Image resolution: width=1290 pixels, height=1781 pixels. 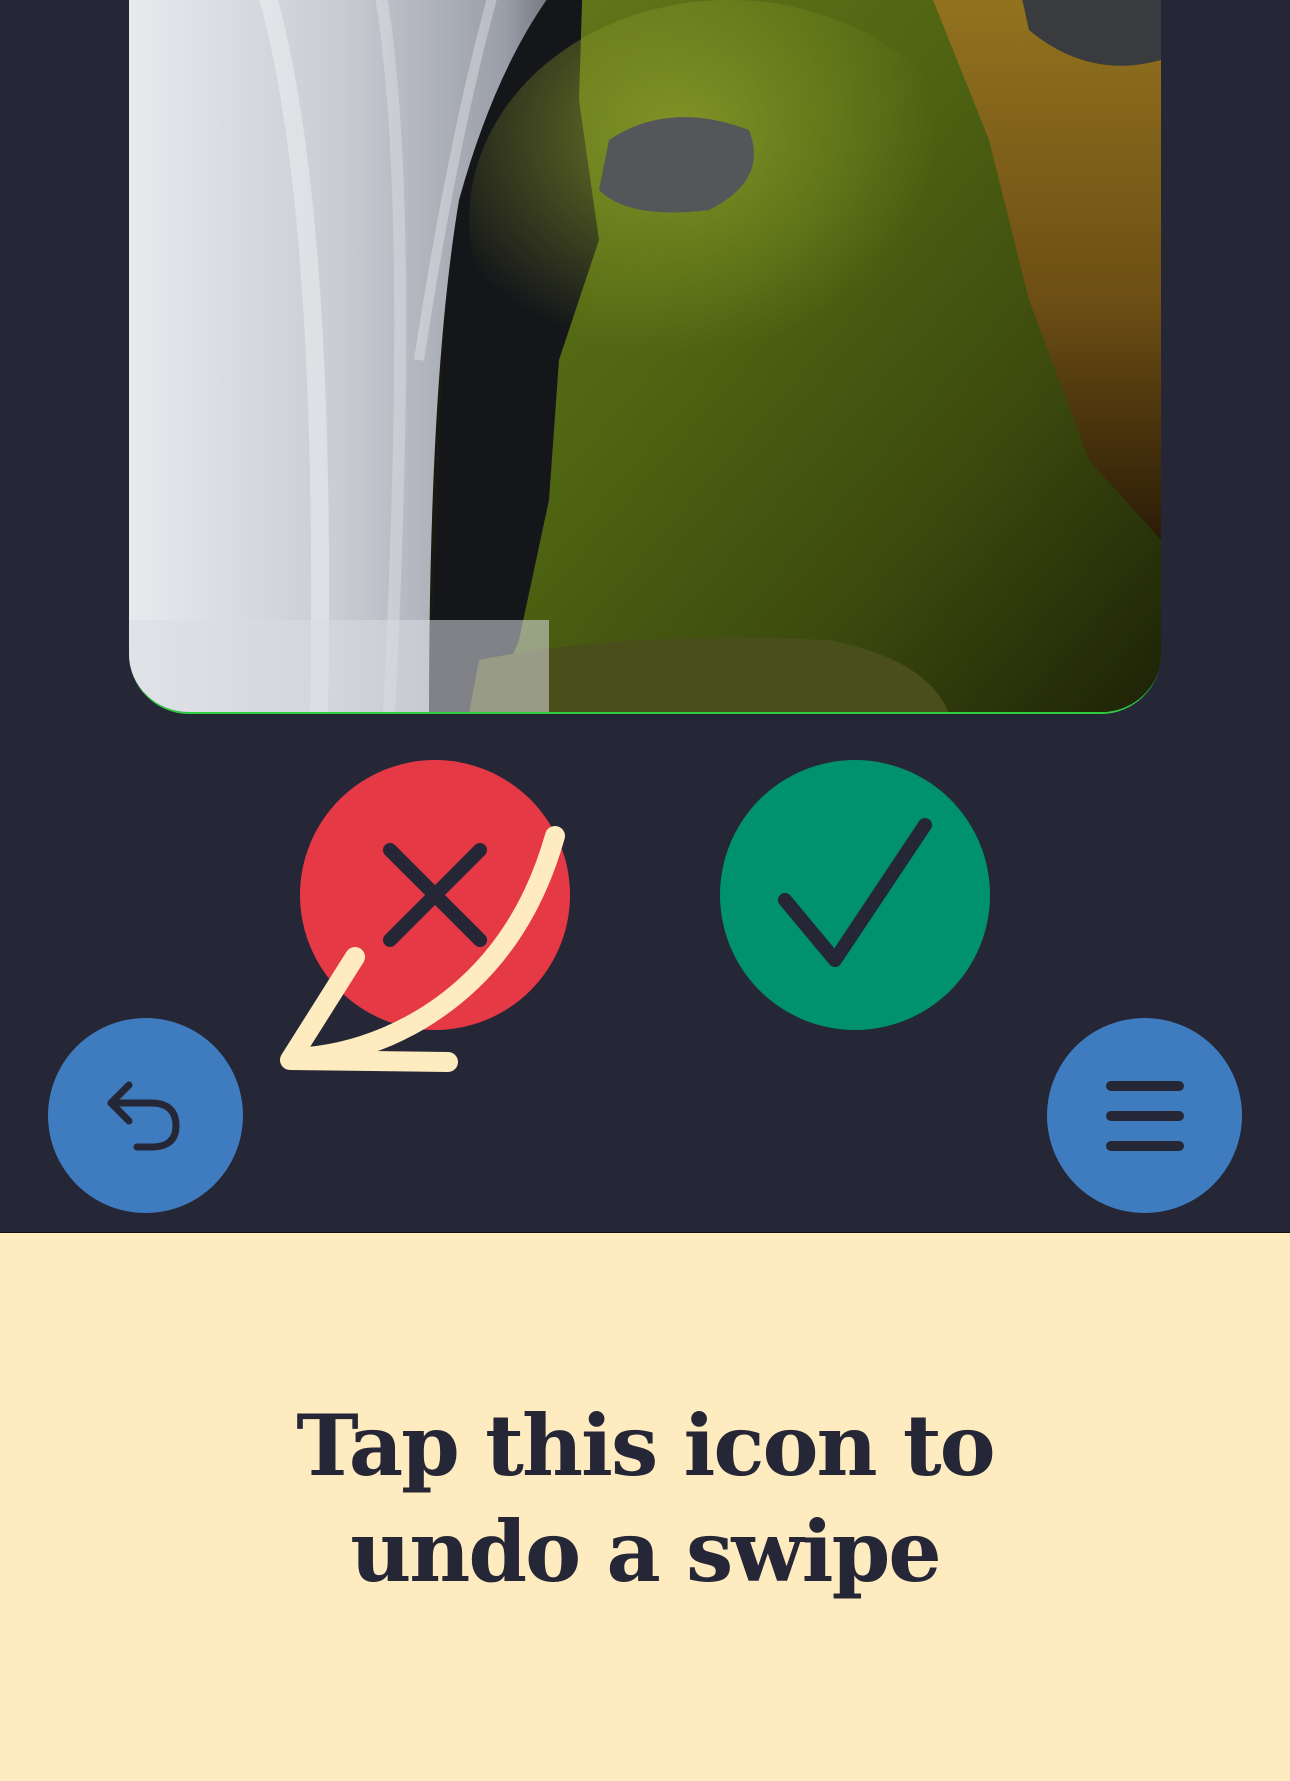 I want to click on accept-button, so click(x=855, y=895).